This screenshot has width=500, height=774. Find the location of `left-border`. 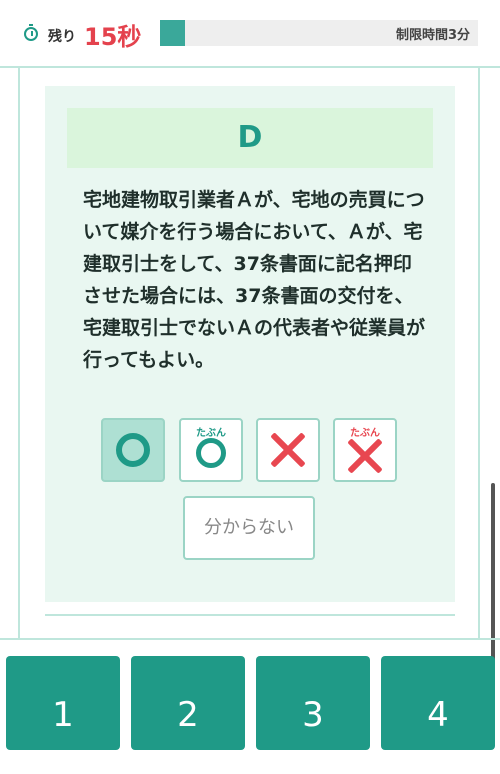

left-border is located at coordinates (19, 353).